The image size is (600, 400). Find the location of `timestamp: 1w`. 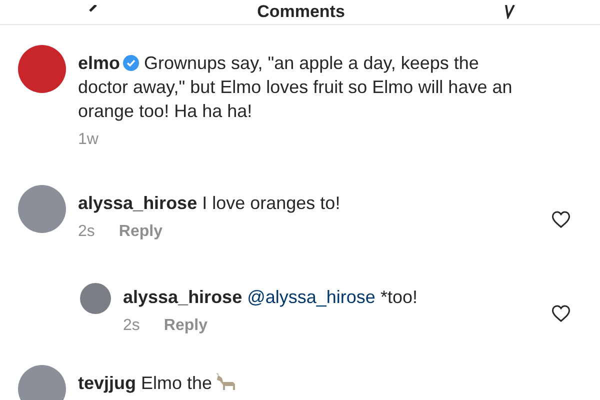

timestamp: 1w is located at coordinates (89, 140).